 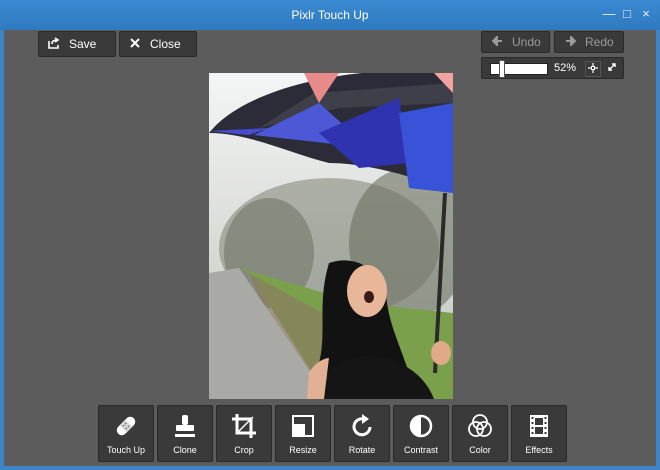 I want to click on tool-effects-button: Effects, so click(x=539, y=433).